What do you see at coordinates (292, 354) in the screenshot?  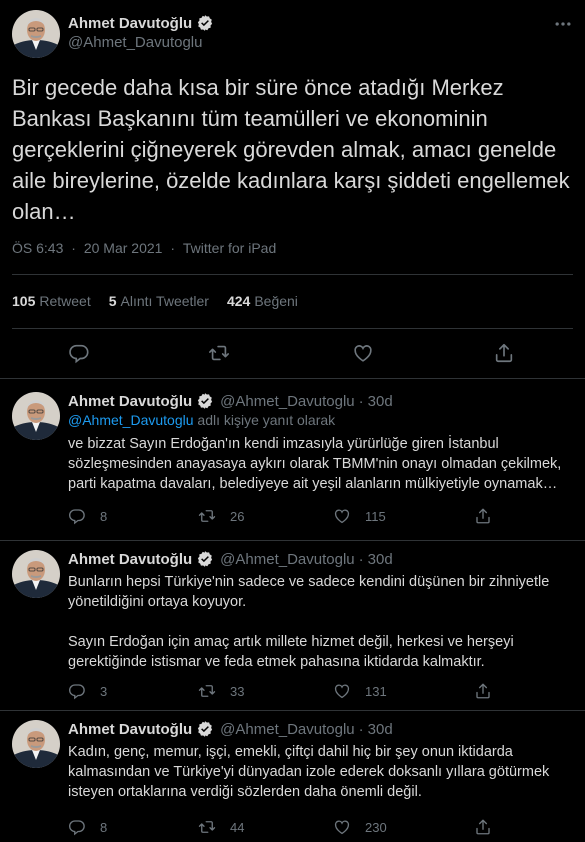 I see `main-tweet-actions` at bounding box center [292, 354].